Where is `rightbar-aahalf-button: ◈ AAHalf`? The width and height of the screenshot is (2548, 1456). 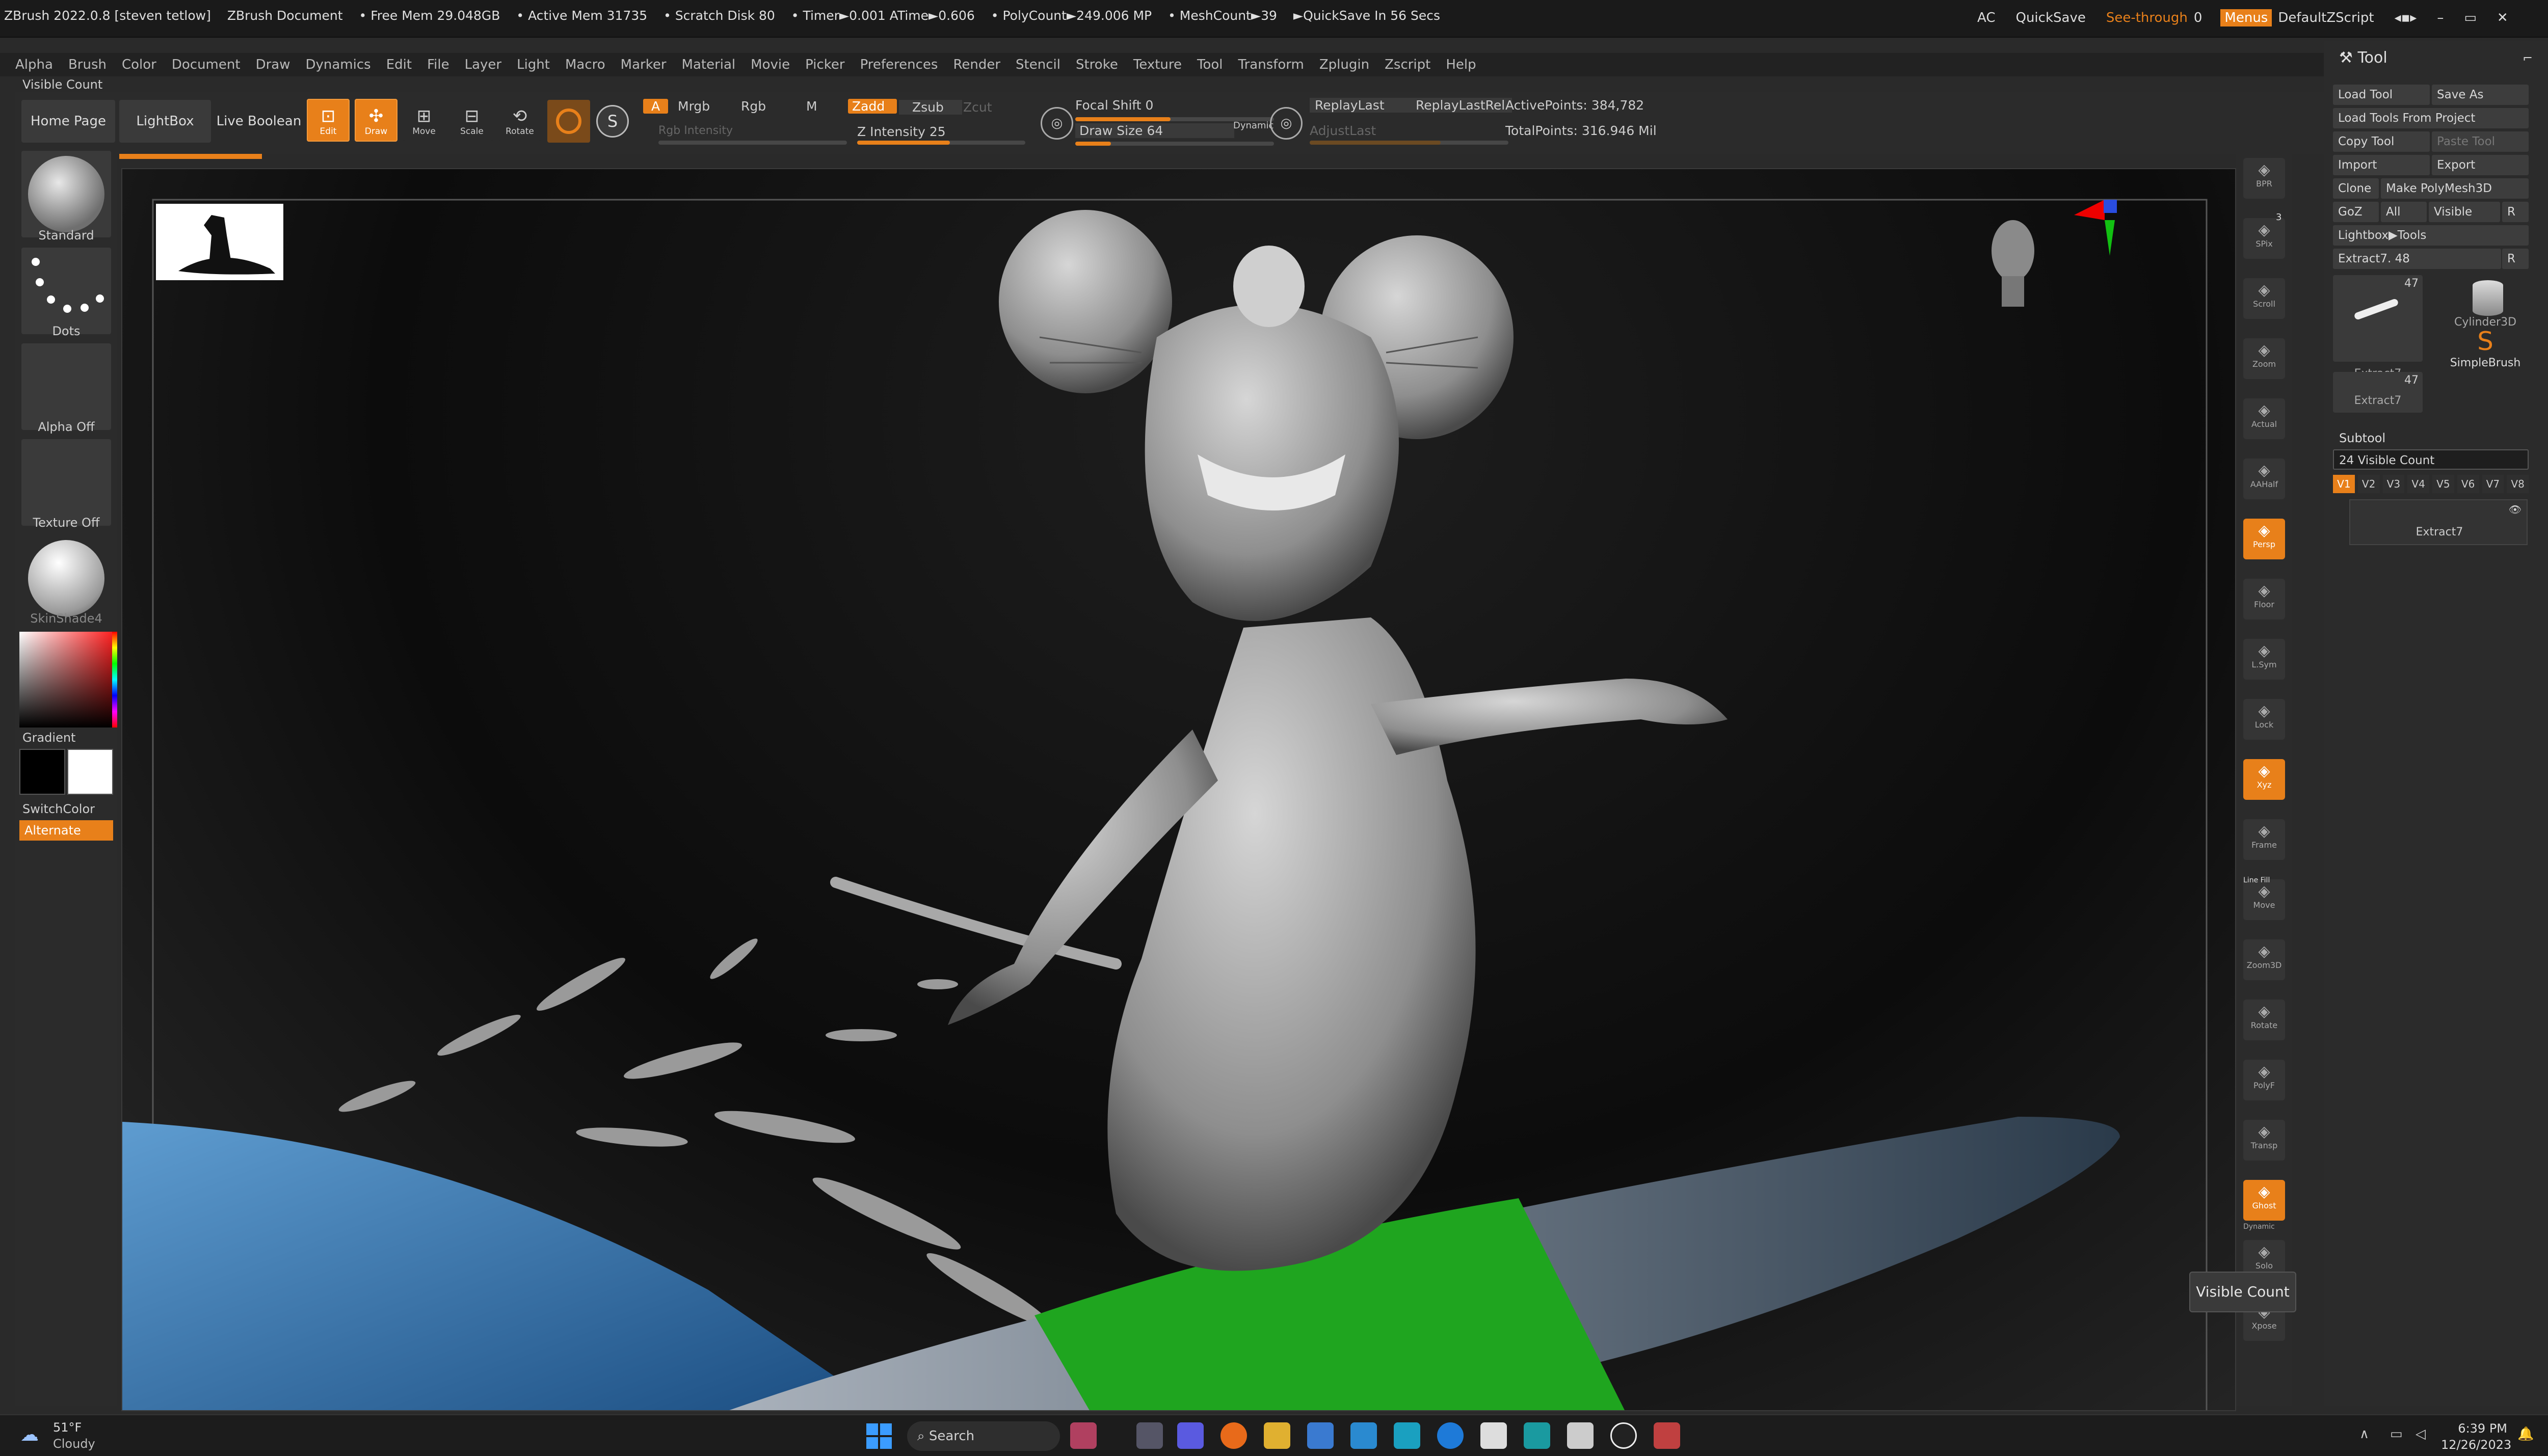
rightbar-aahalf-button: ◈ AAHalf is located at coordinates (2264, 479).